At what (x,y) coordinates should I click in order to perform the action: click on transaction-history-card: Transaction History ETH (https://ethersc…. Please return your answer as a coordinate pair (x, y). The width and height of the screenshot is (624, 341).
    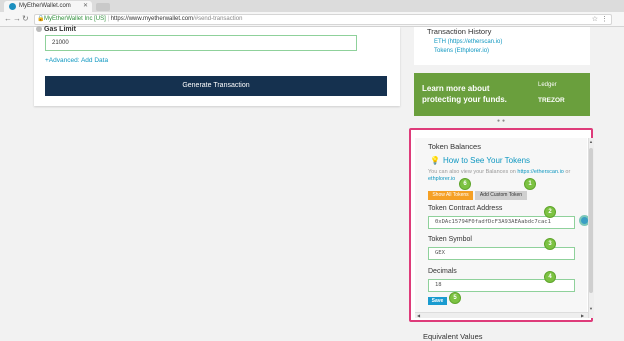
    Looking at the image, I should click on (502, 46).